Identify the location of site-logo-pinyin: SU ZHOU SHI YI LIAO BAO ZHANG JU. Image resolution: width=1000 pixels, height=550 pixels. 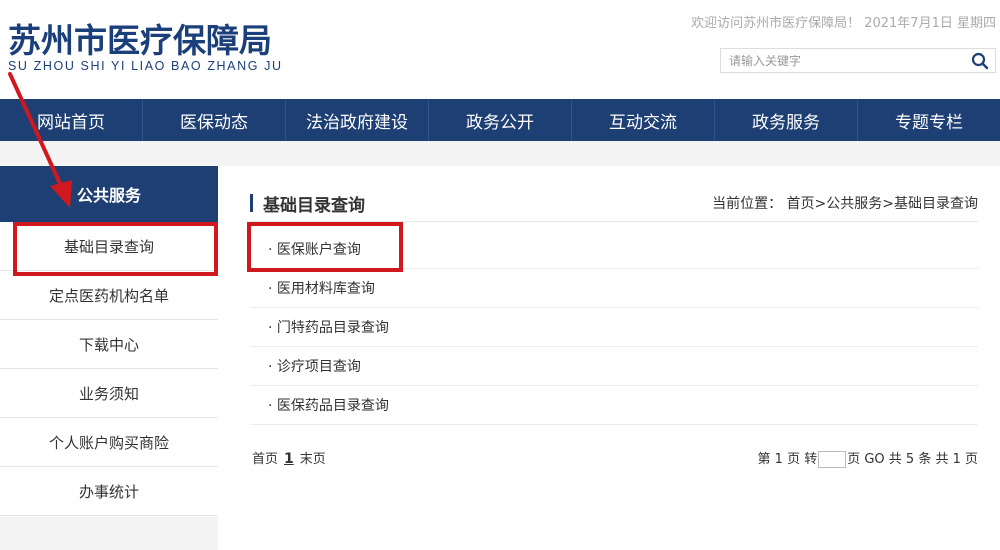
(145, 66).